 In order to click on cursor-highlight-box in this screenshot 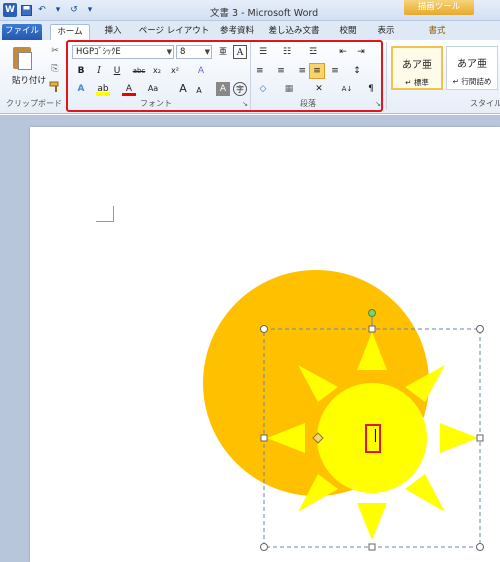, I will do `click(373, 438)`.